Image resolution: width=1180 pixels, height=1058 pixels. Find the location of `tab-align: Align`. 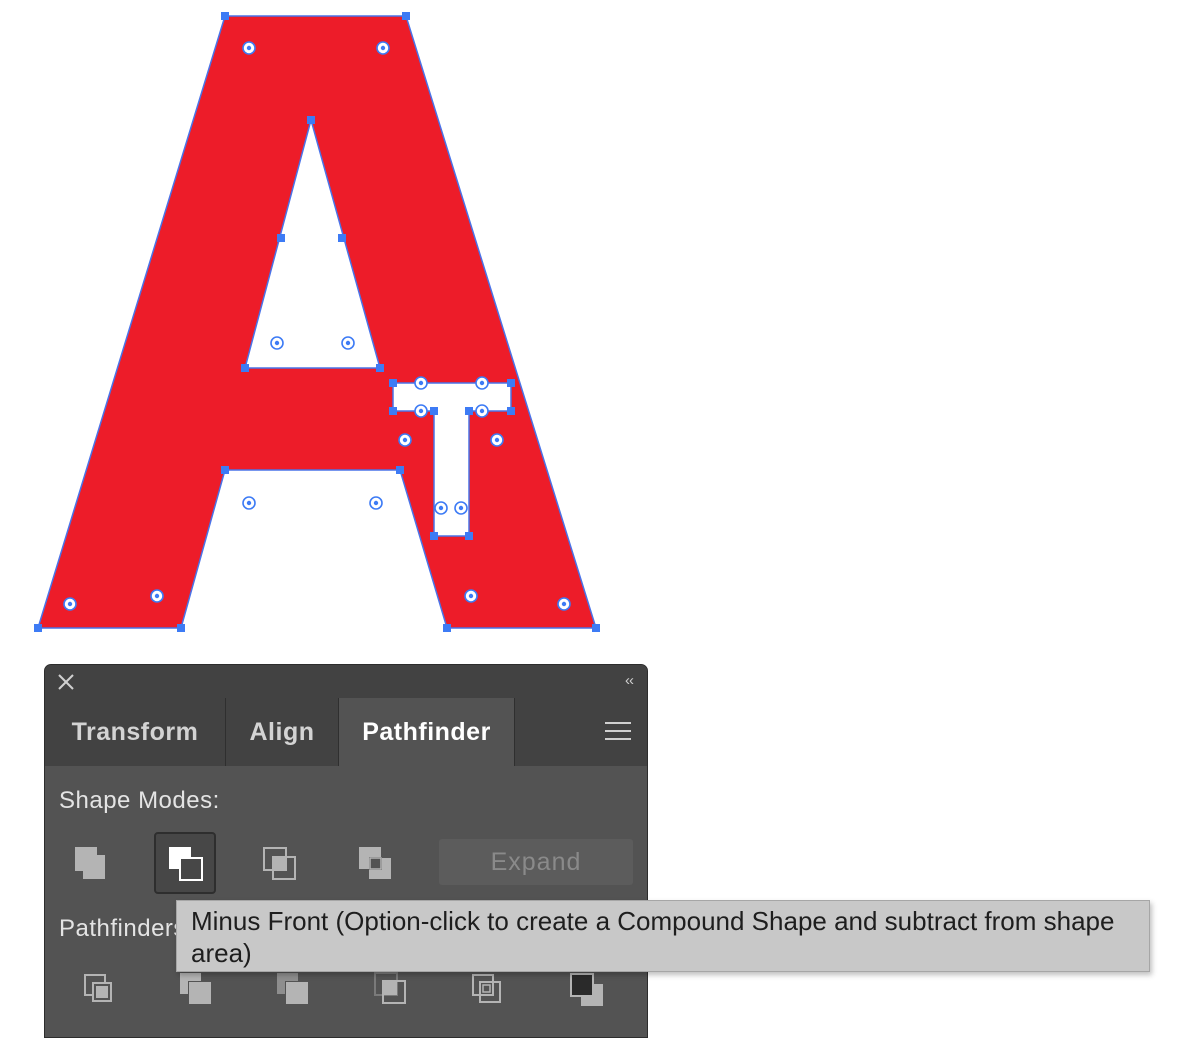

tab-align: Align is located at coordinates (282, 732).